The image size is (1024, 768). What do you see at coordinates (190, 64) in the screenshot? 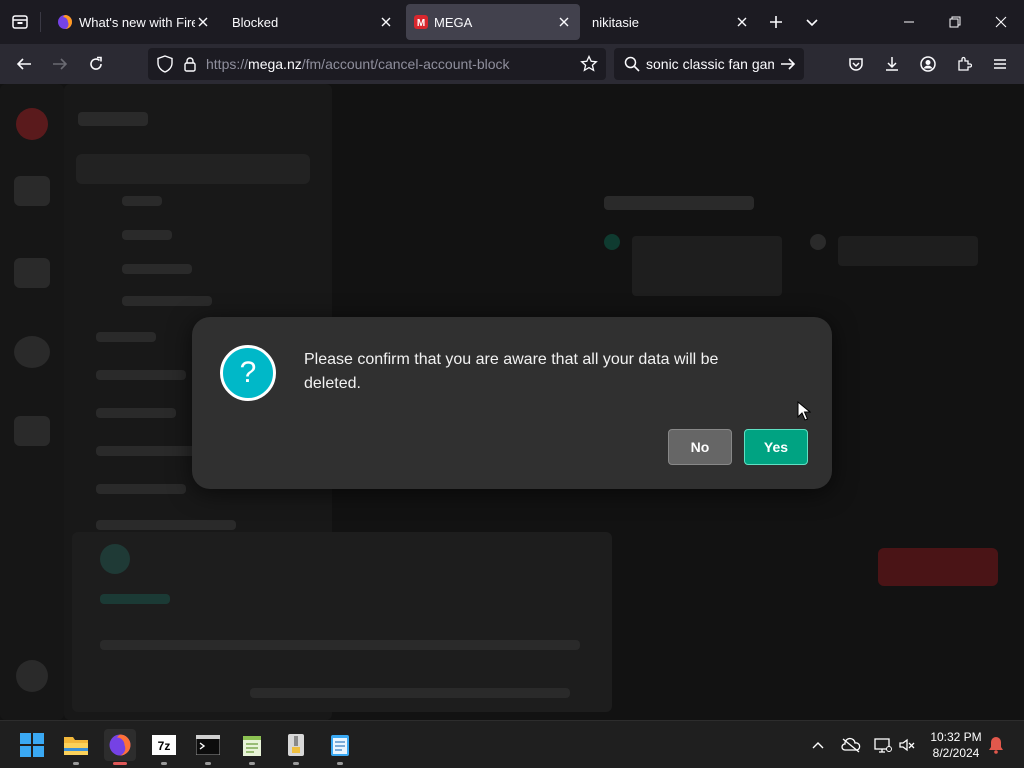
I see `lock-icon` at bounding box center [190, 64].